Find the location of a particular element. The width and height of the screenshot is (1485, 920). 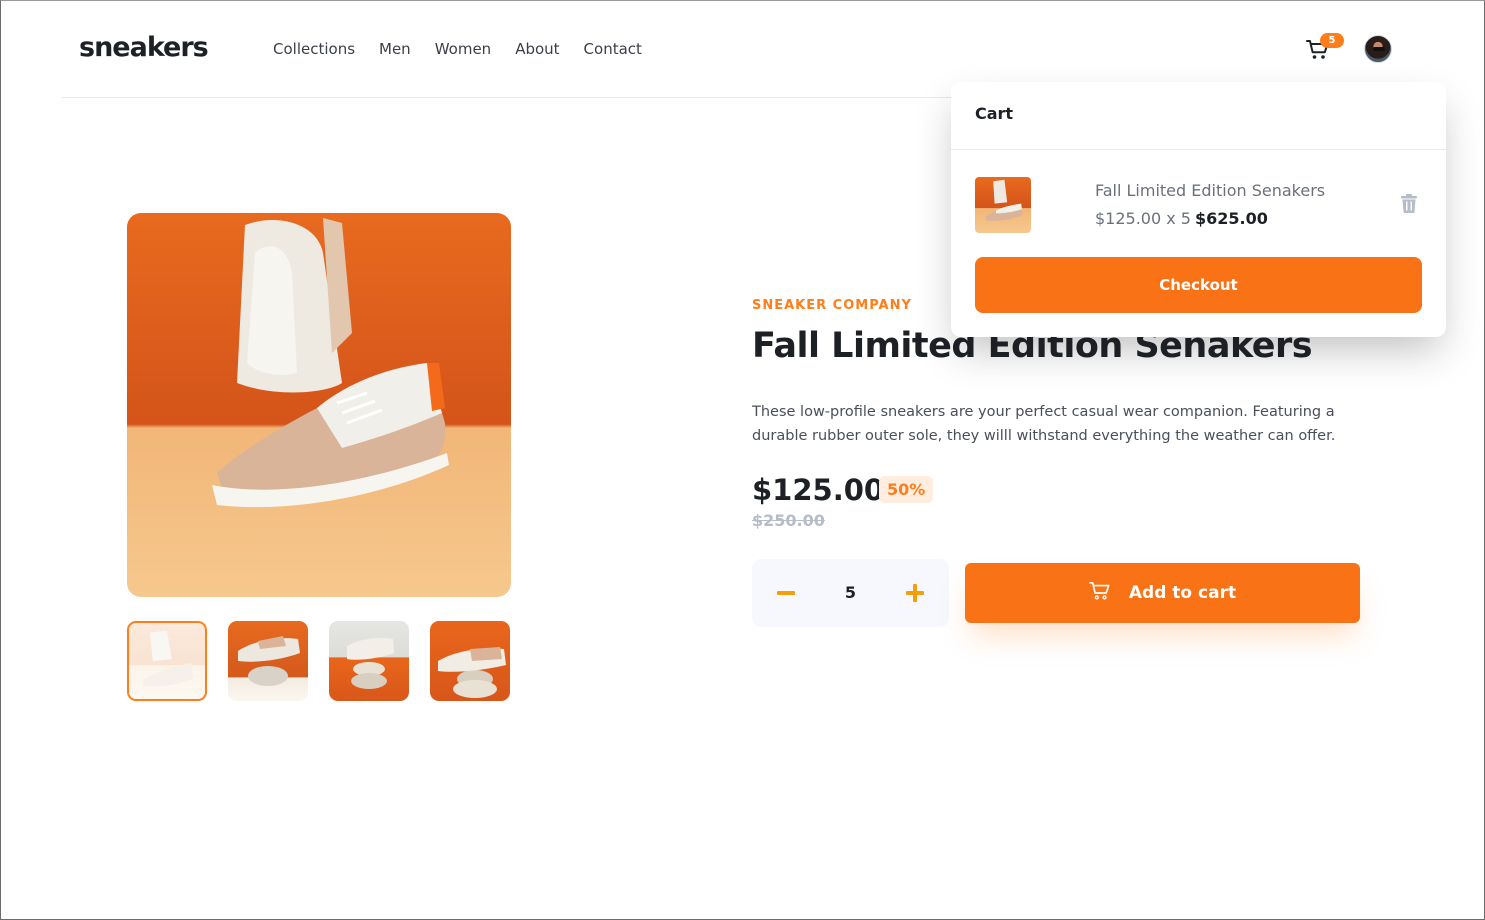

checkout-button: Checkout is located at coordinates (1198, 285).